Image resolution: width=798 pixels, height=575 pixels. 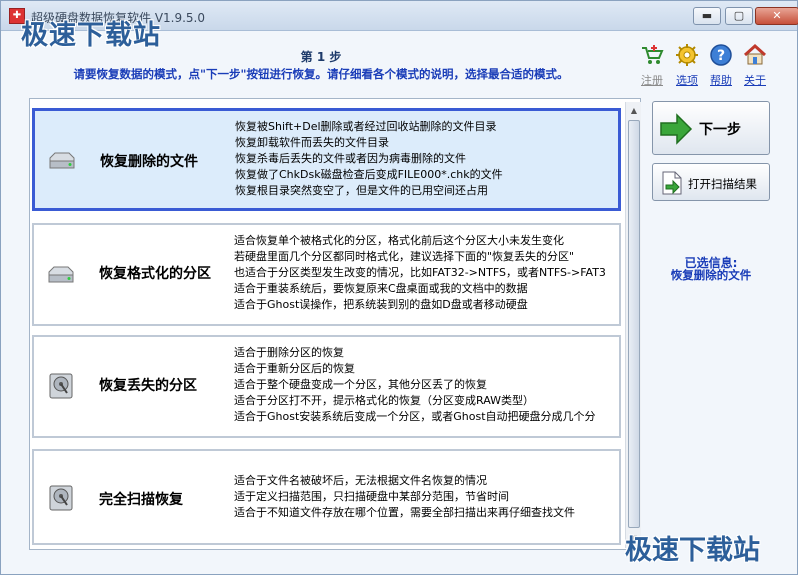 I want to click on mode-line: 适合于整个硬盘变成一个分区，其他分区丢了的恢复, so click(x=360, y=384).